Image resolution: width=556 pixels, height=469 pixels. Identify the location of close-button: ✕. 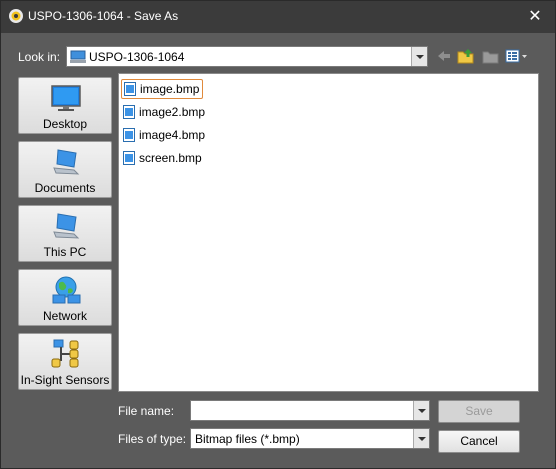
(535, 17).